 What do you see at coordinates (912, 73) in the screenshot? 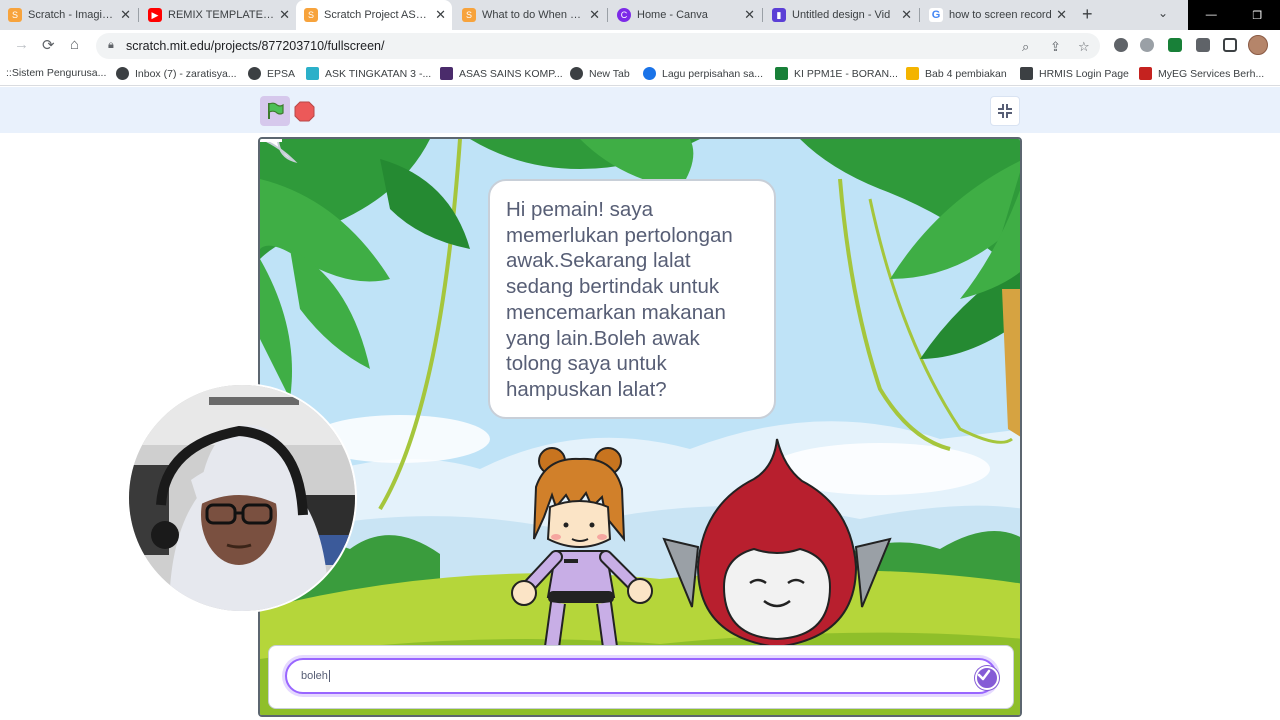
I see `document-icon` at bounding box center [912, 73].